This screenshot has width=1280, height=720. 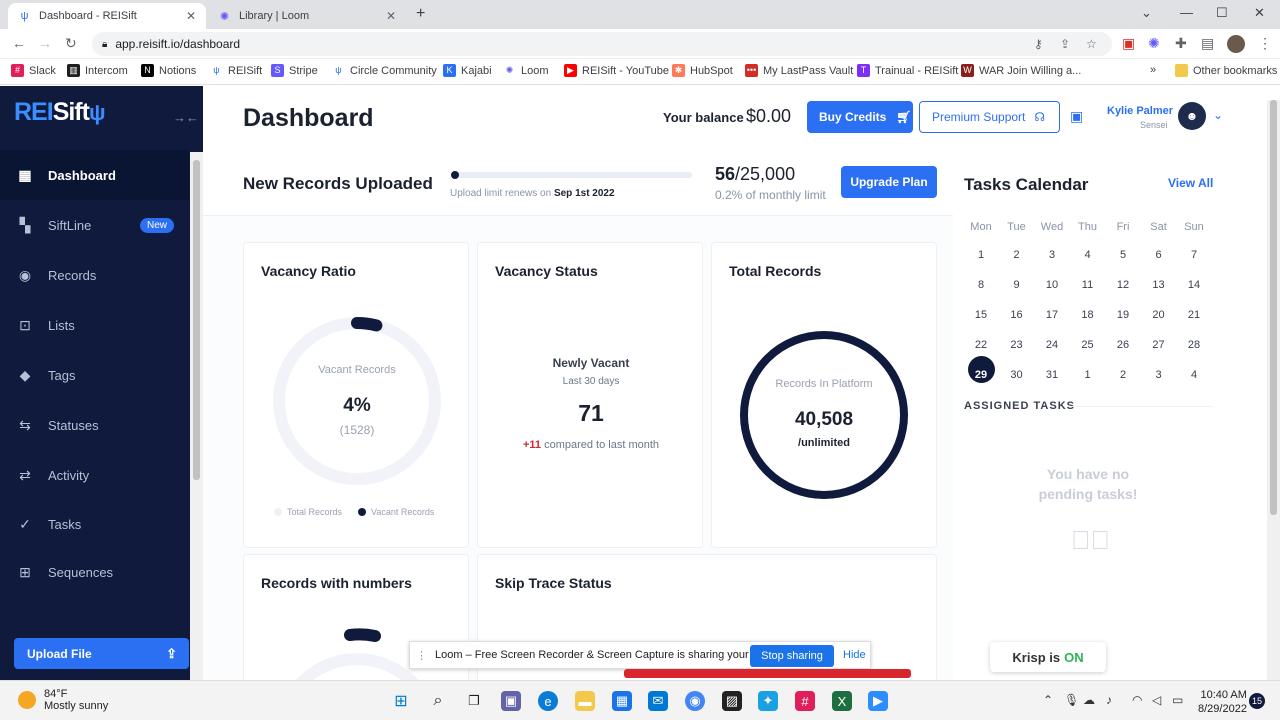 What do you see at coordinates (526, 70) in the screenshot?
I see `bookmark-loom: ✺ Loom` at bounding box center [526, 70].